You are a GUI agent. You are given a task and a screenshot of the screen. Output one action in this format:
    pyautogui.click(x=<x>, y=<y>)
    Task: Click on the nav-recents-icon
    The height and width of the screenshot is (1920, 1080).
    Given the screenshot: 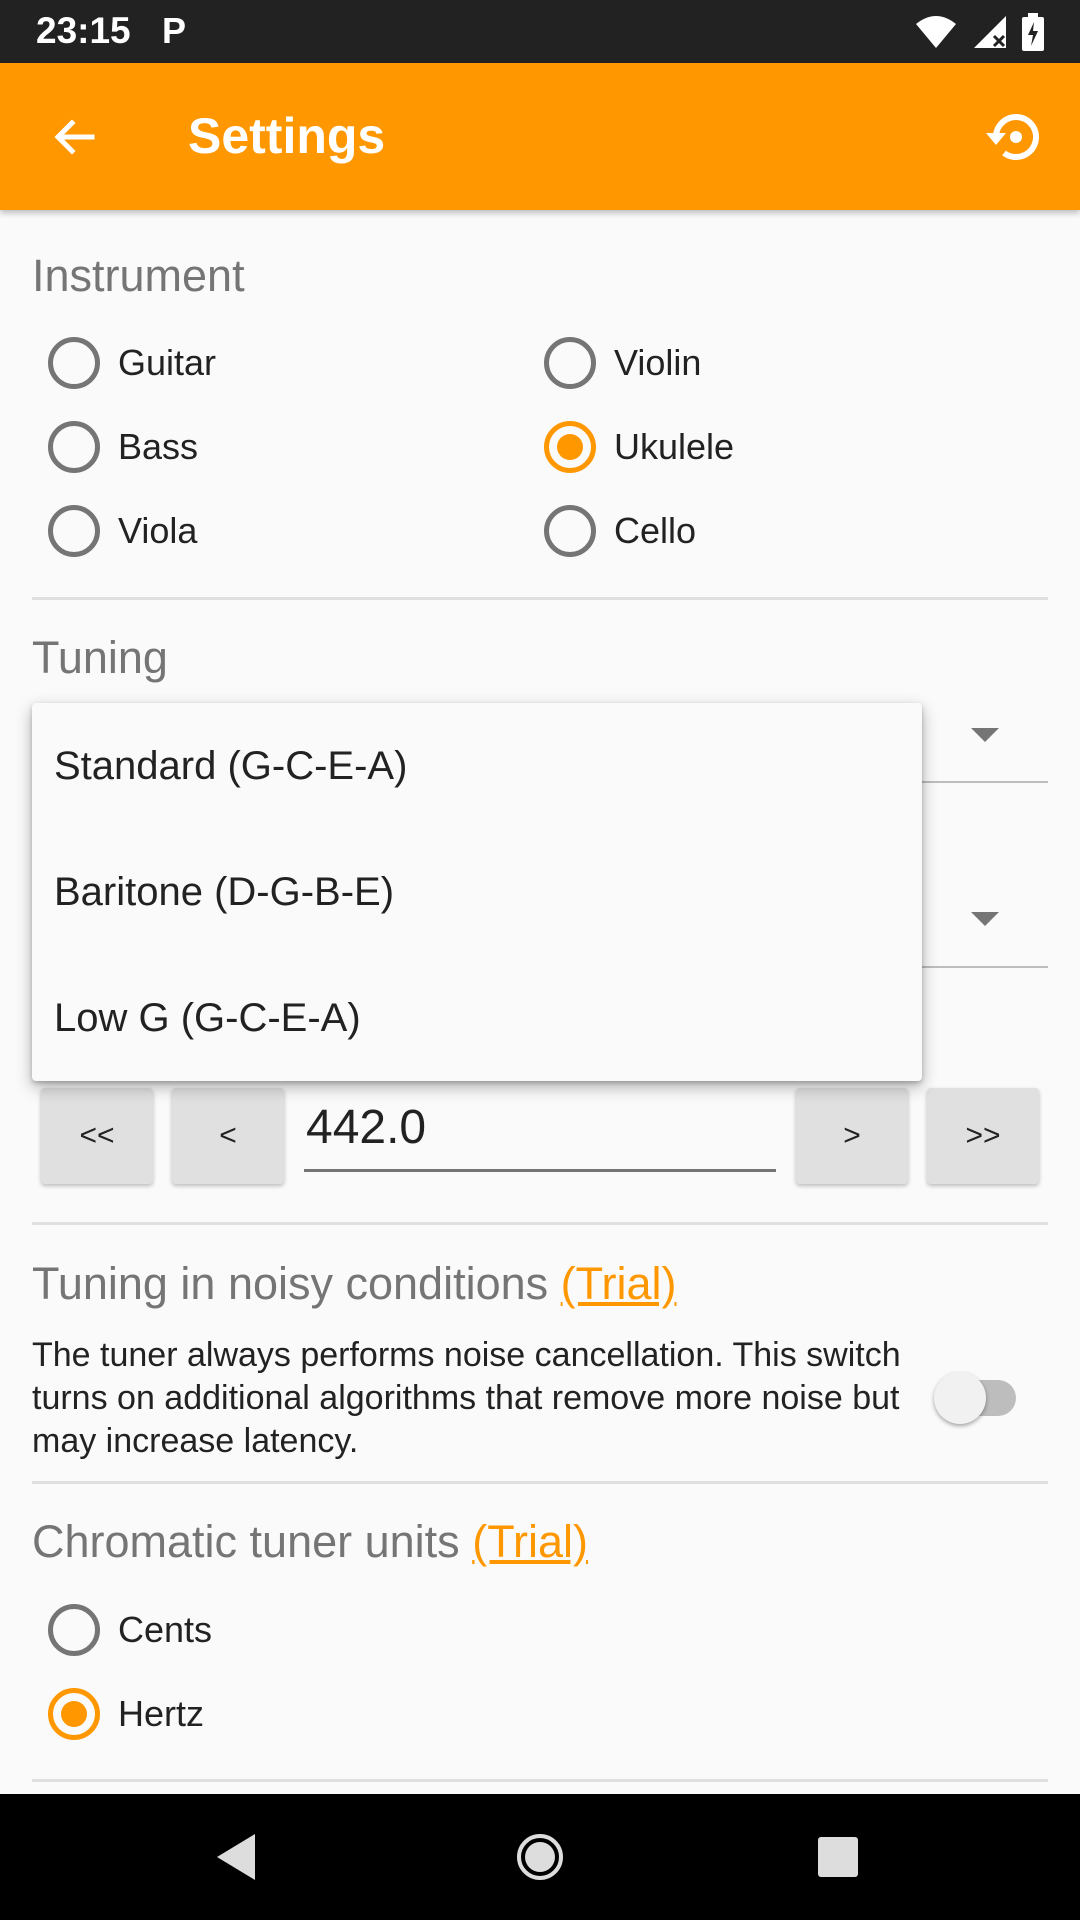 What is the action you would take?
    pyautogui.click(x=838, y=1857)
    